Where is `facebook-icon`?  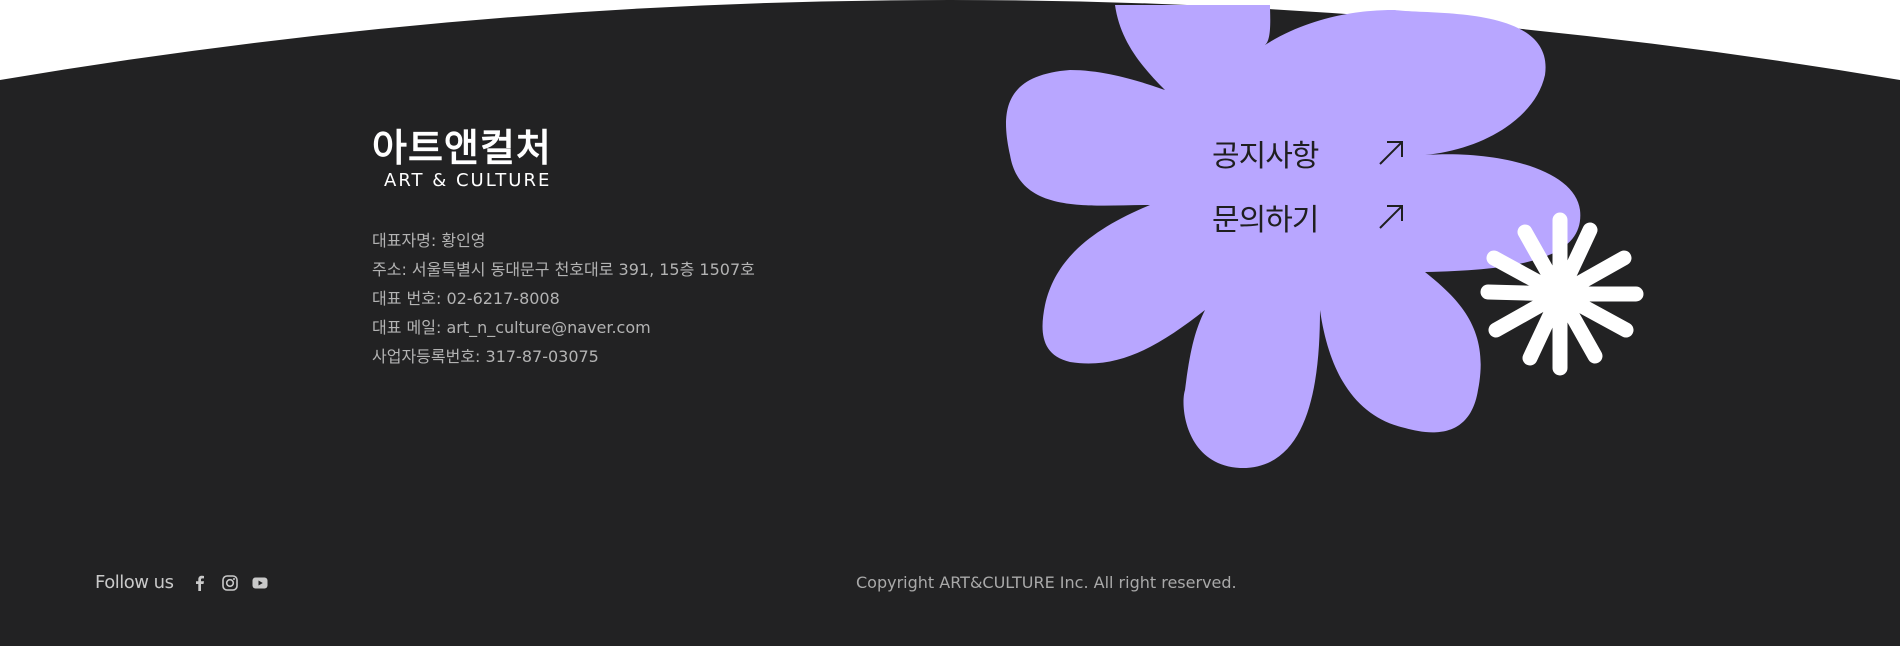
facebook-icon is located at coordinates (200, 583).